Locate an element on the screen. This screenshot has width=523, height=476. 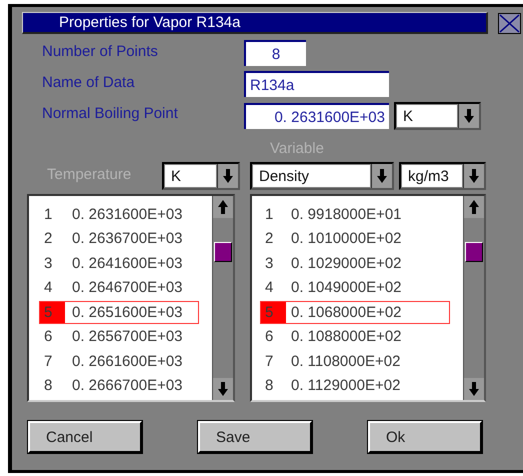
list-row: 8 0. 2666700E+03 is located at coordinates (119, 385).